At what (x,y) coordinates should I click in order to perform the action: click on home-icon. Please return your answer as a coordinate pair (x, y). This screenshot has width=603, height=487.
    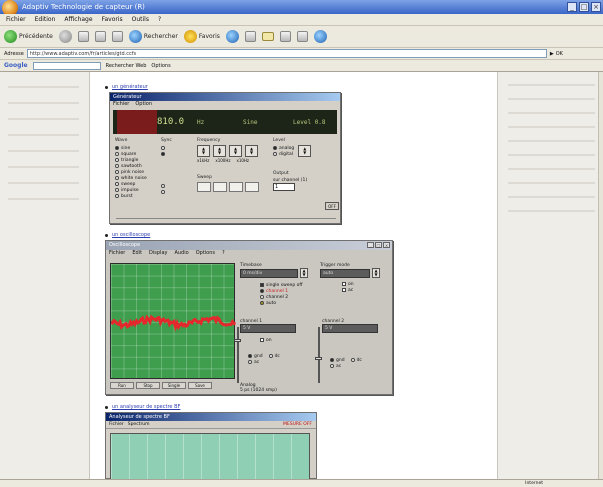
    Looking at the image, I should click on (117, 36).